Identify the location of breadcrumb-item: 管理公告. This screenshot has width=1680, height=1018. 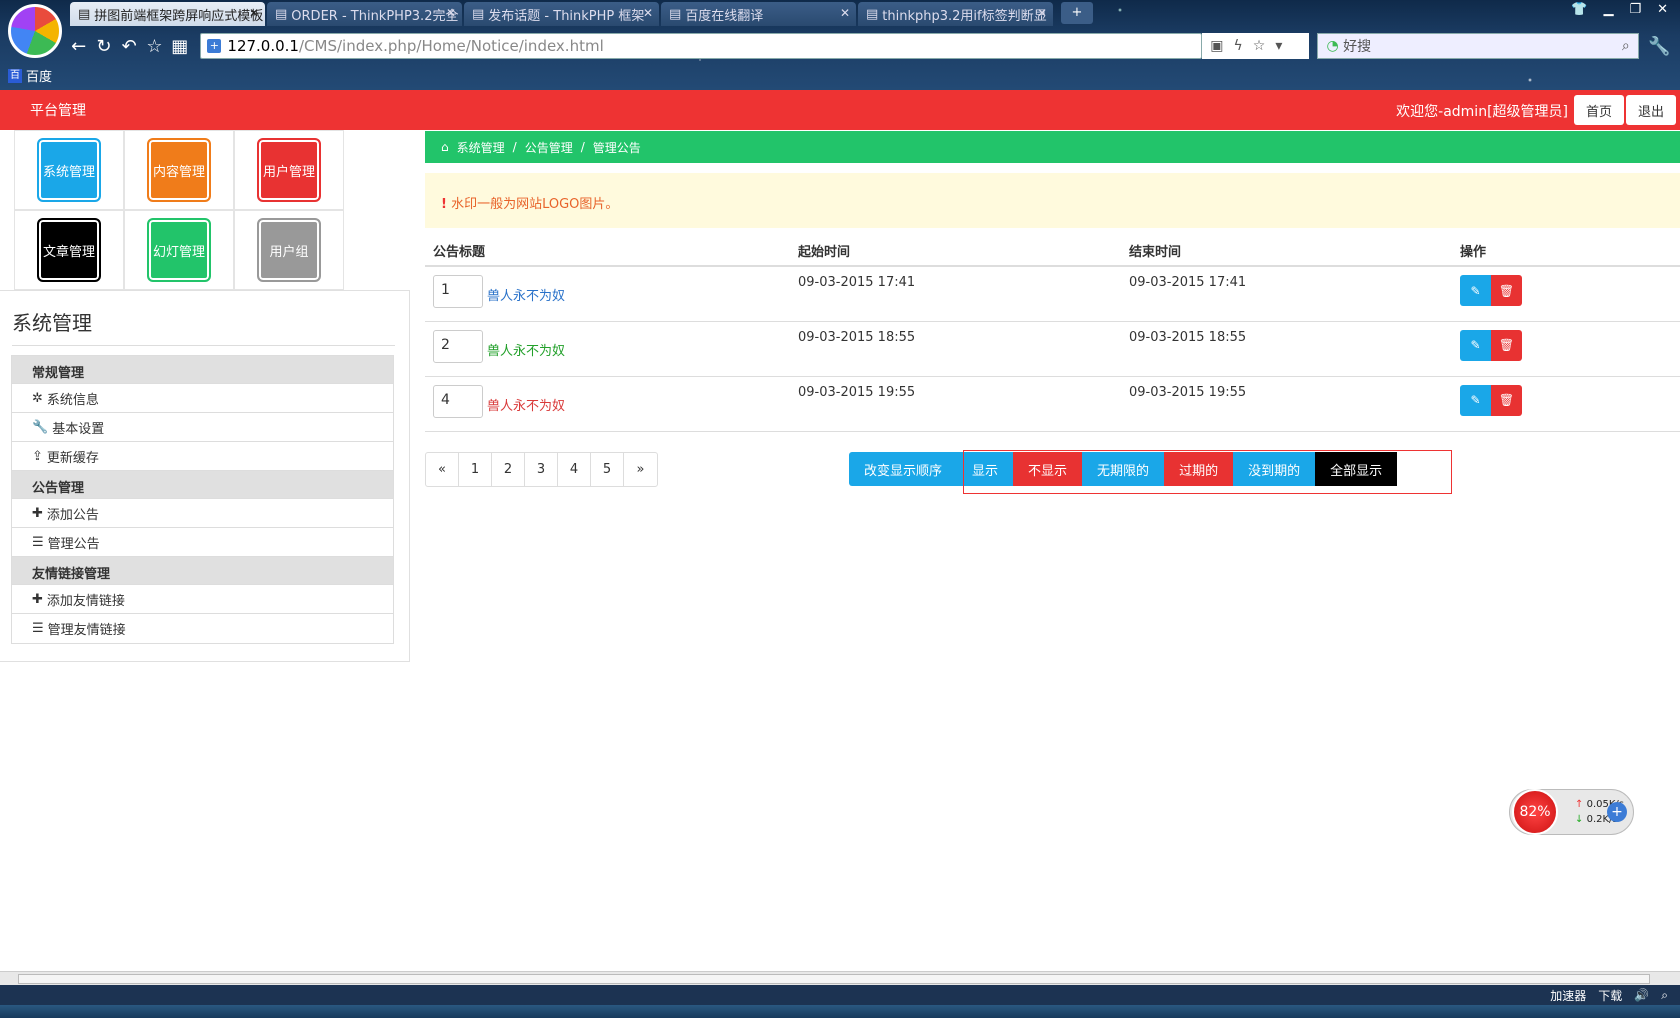
(617, 147).